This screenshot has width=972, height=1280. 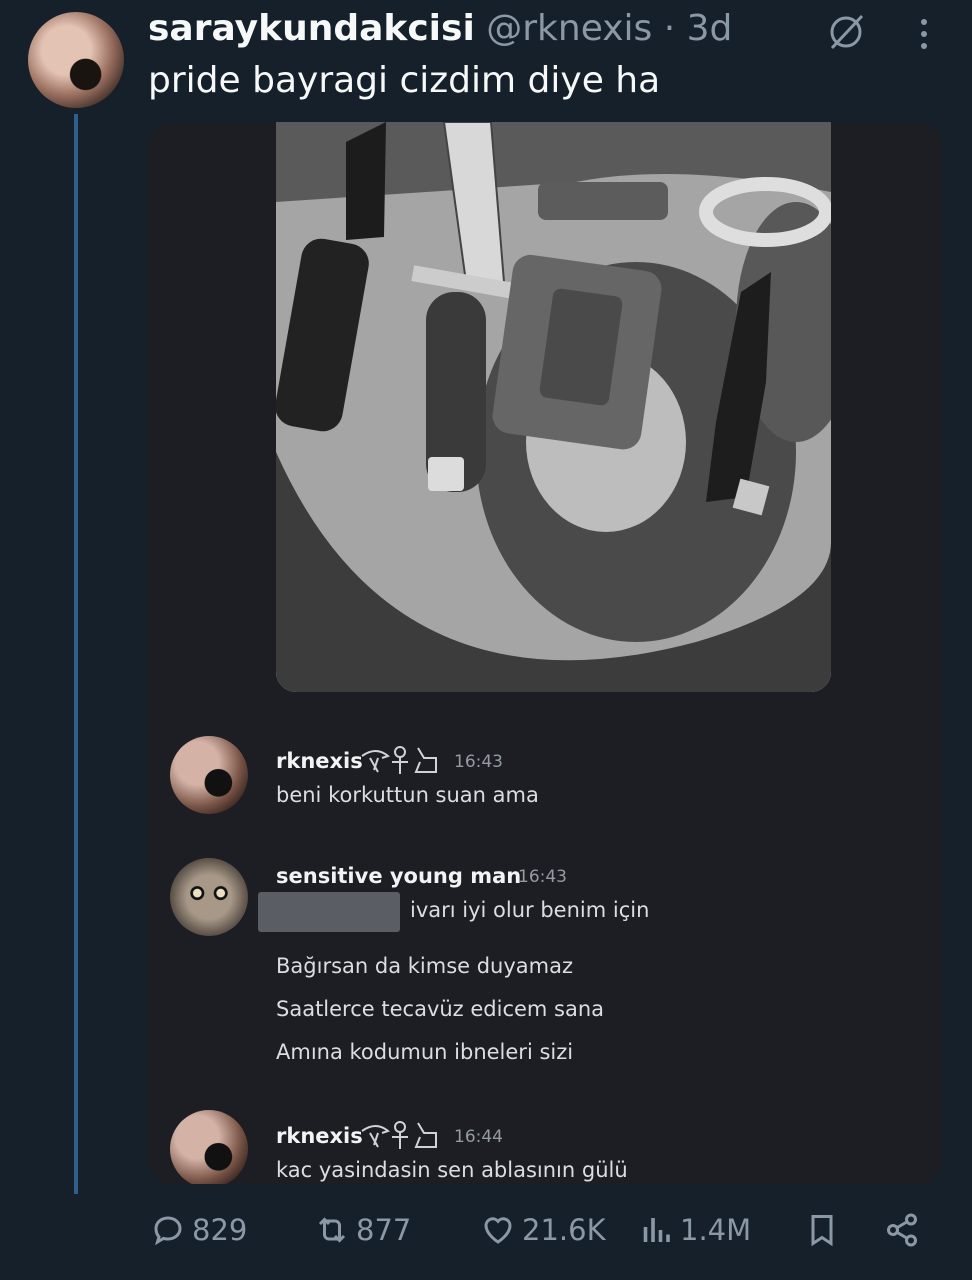 I want to click on action-bar: 829 877 21.6K 1.4M, so click(x=486, y=1232).